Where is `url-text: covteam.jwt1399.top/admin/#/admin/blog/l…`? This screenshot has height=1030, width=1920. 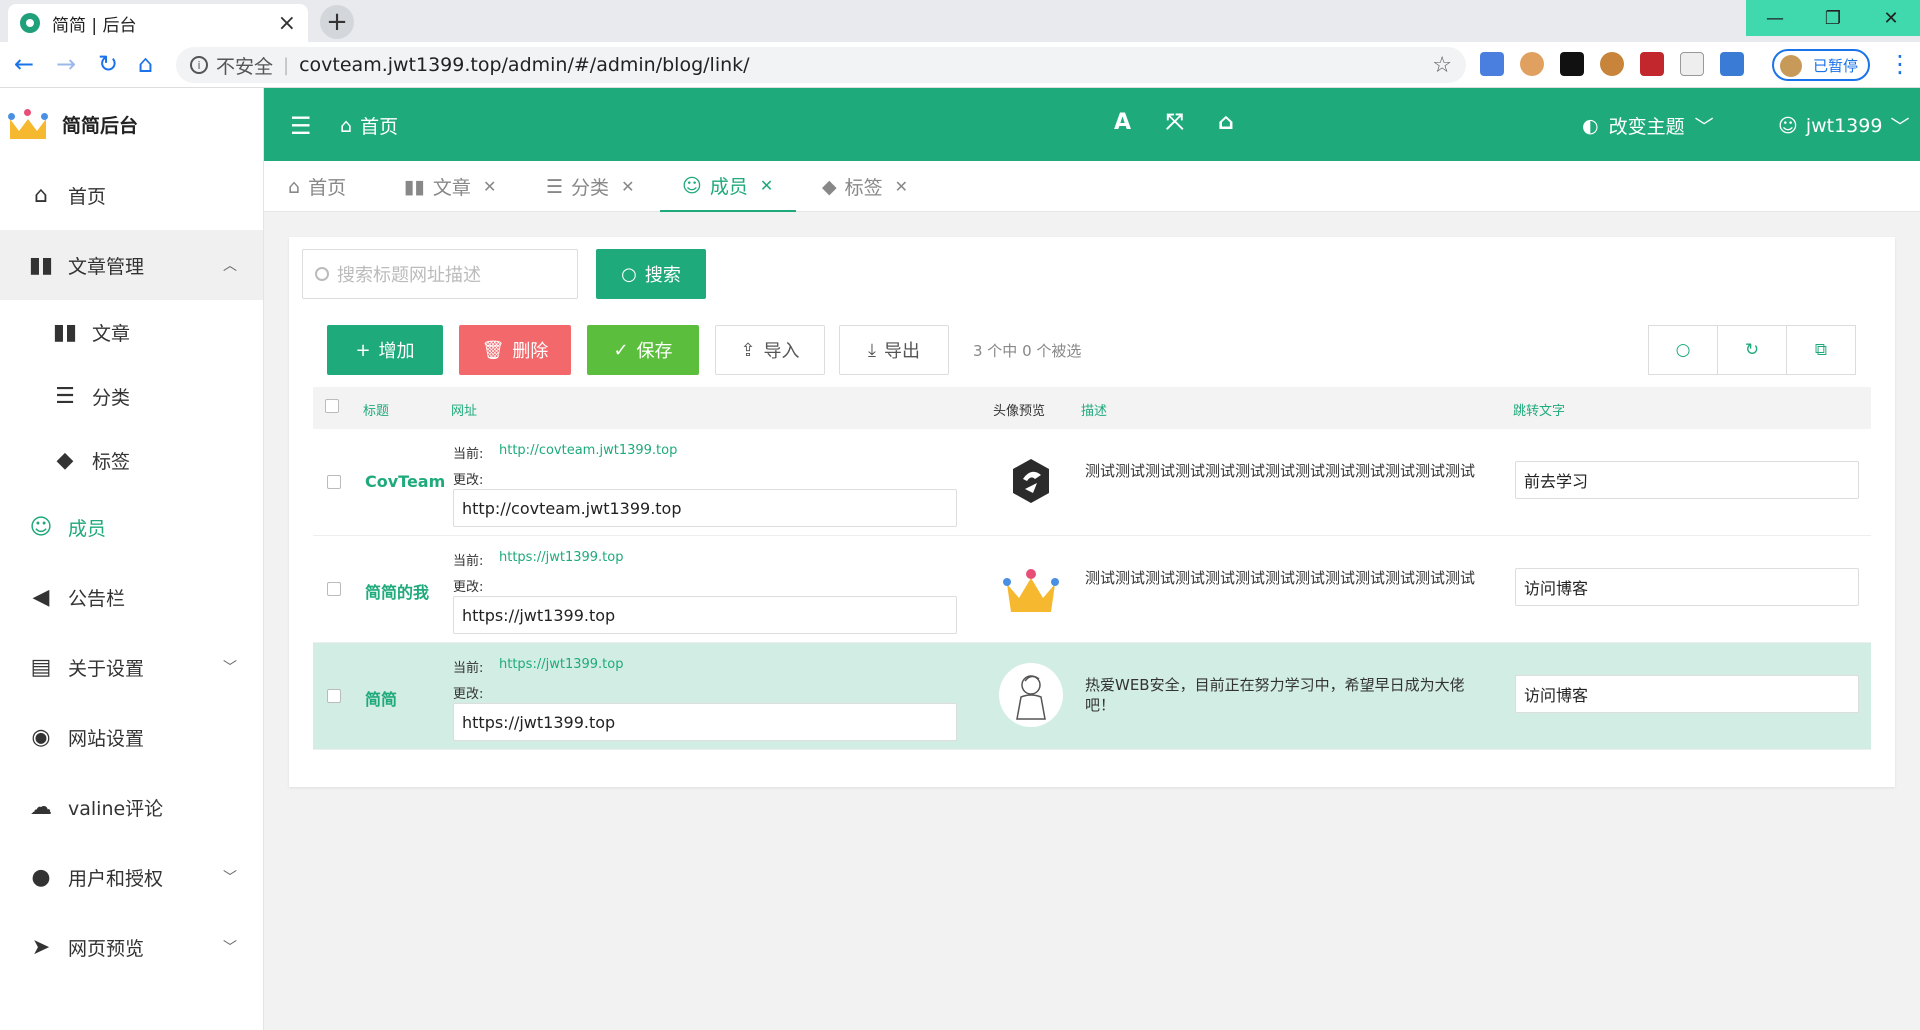 url-text: covteam.jwt1399.top/admin/#/admin/blog/l… is located at coordinates (865, 65).